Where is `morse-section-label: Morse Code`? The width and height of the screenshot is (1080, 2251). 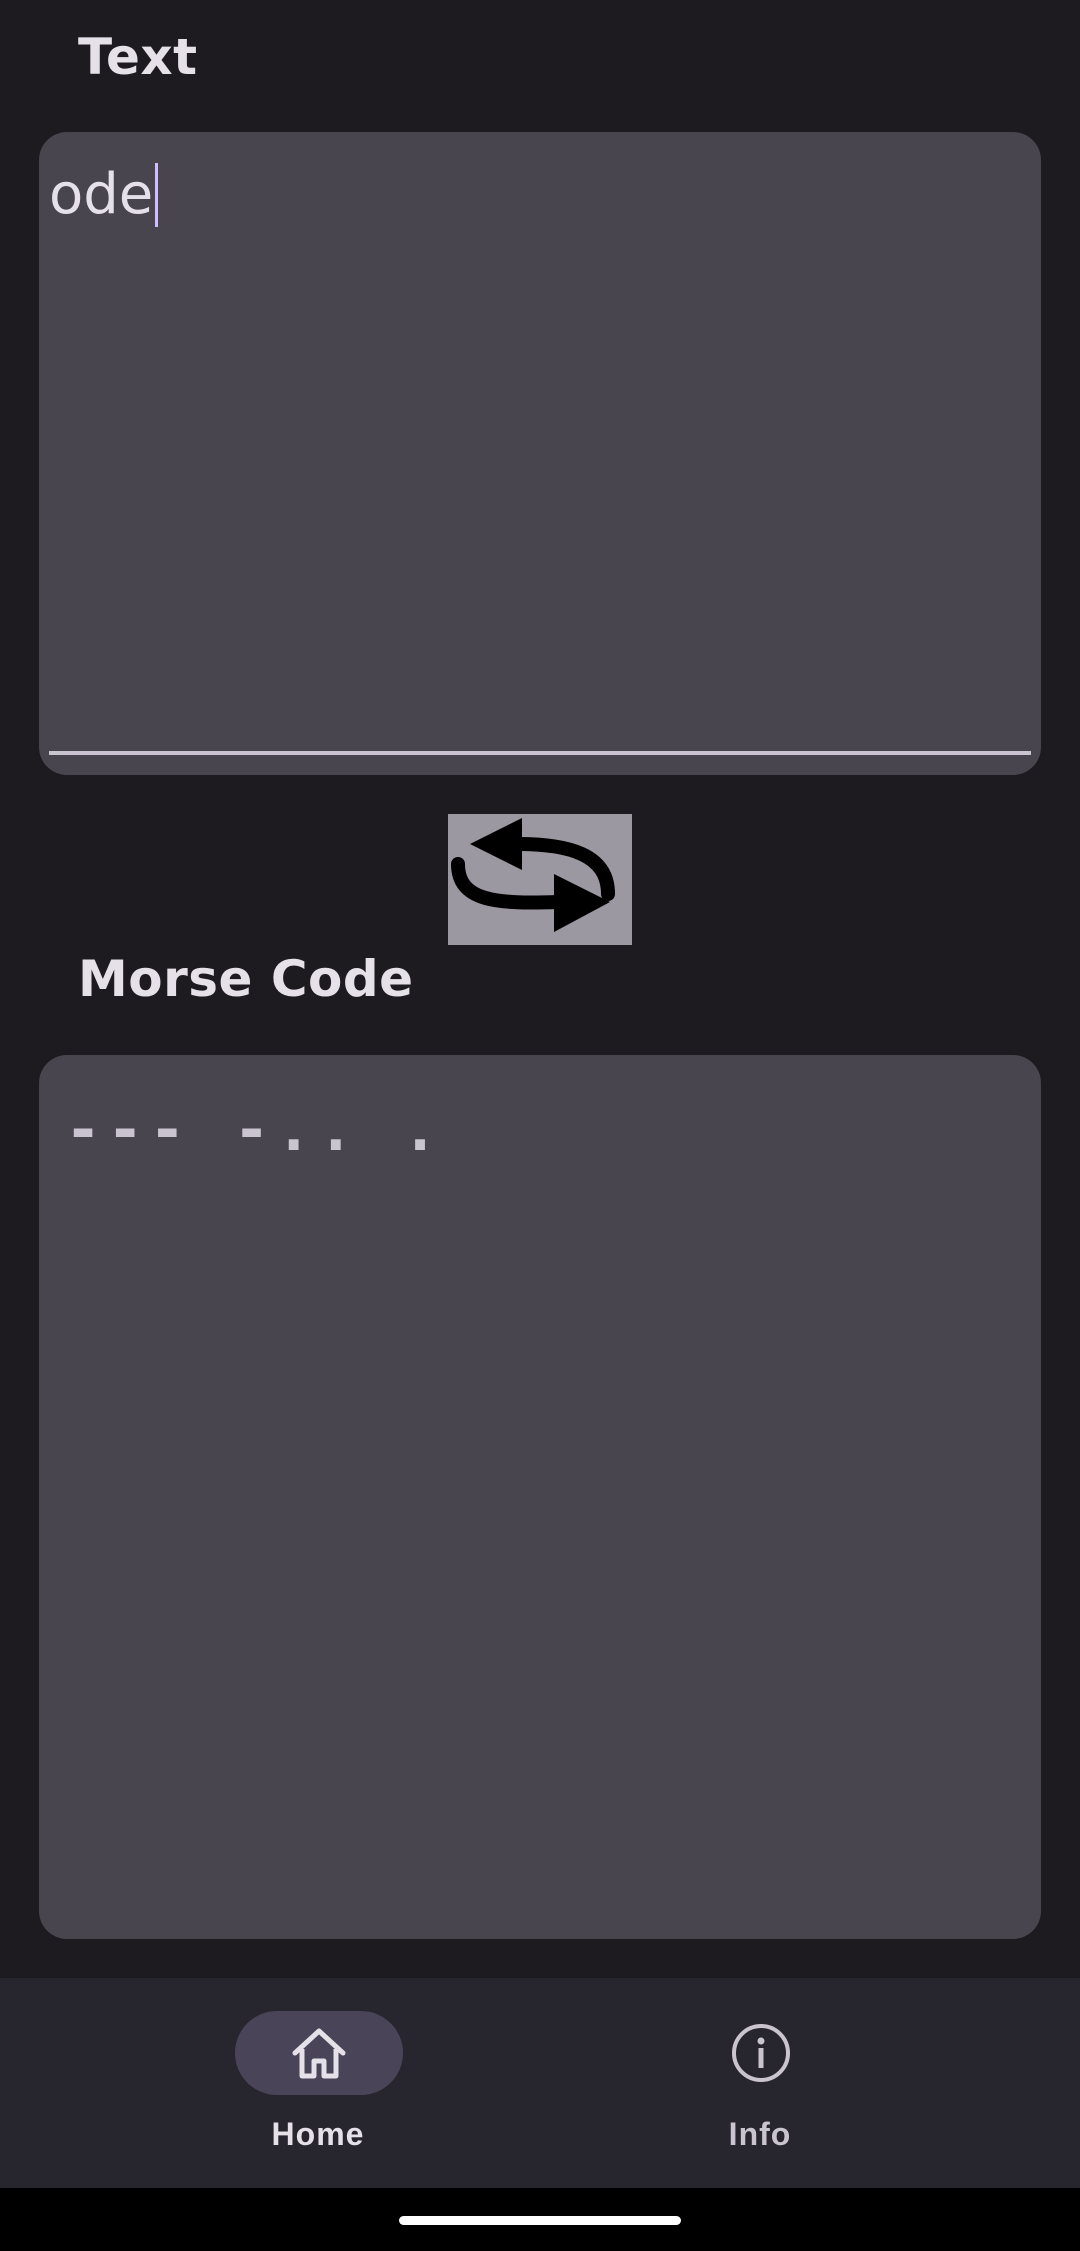
morse-section-label: Morse Code is located at coordinates (246, 979).